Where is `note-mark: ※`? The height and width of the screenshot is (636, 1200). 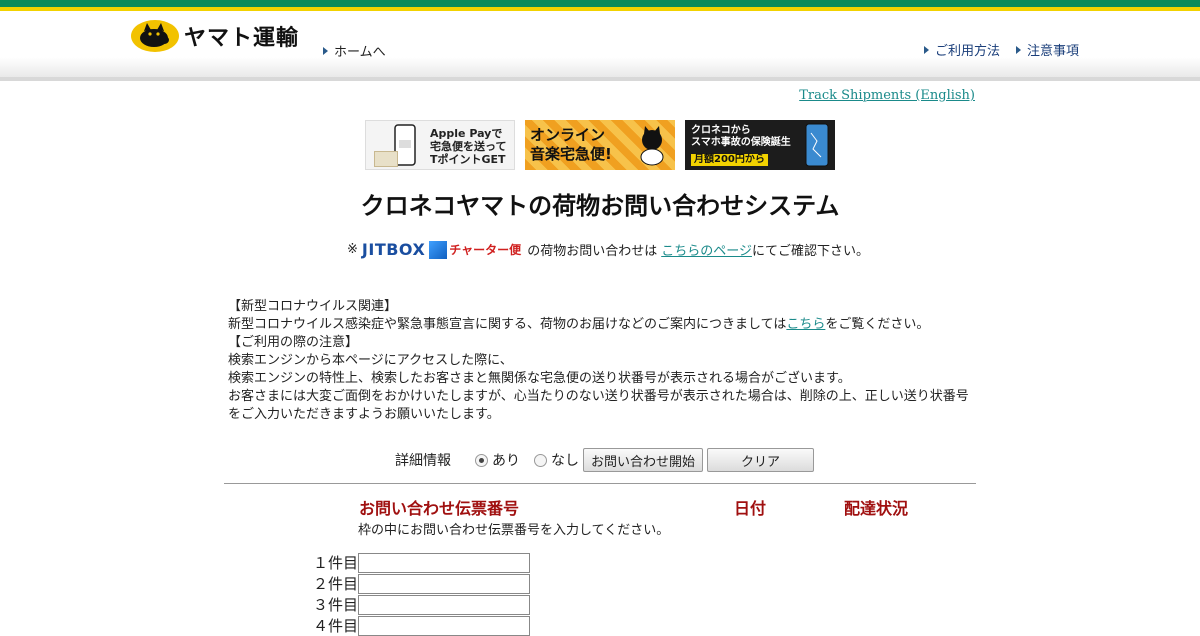 note-mark: ※ is located at coordinates (352, 249).